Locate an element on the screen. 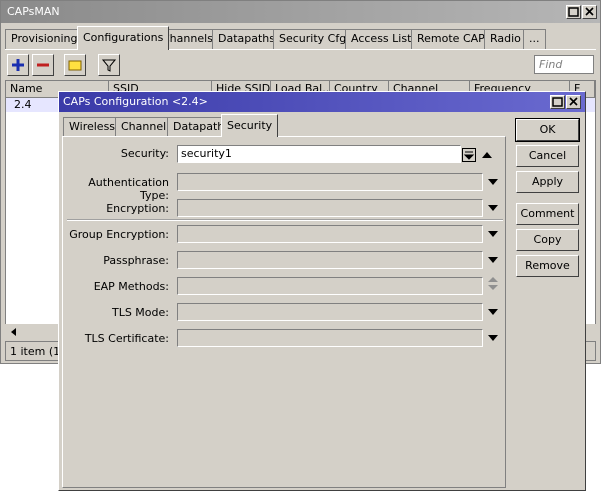 The width and height of the screenshot is (601, 491). passphrase-label: Passphrase: is located at coordinates (136, 260).